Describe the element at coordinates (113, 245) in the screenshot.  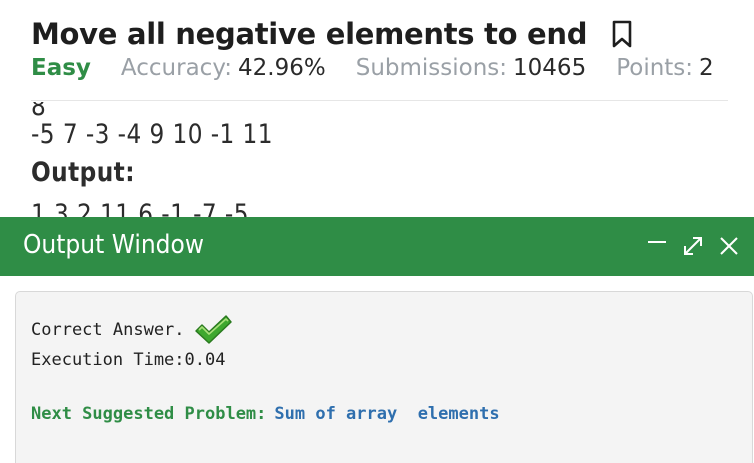
I see `output-window-title: Output Window` at that location.